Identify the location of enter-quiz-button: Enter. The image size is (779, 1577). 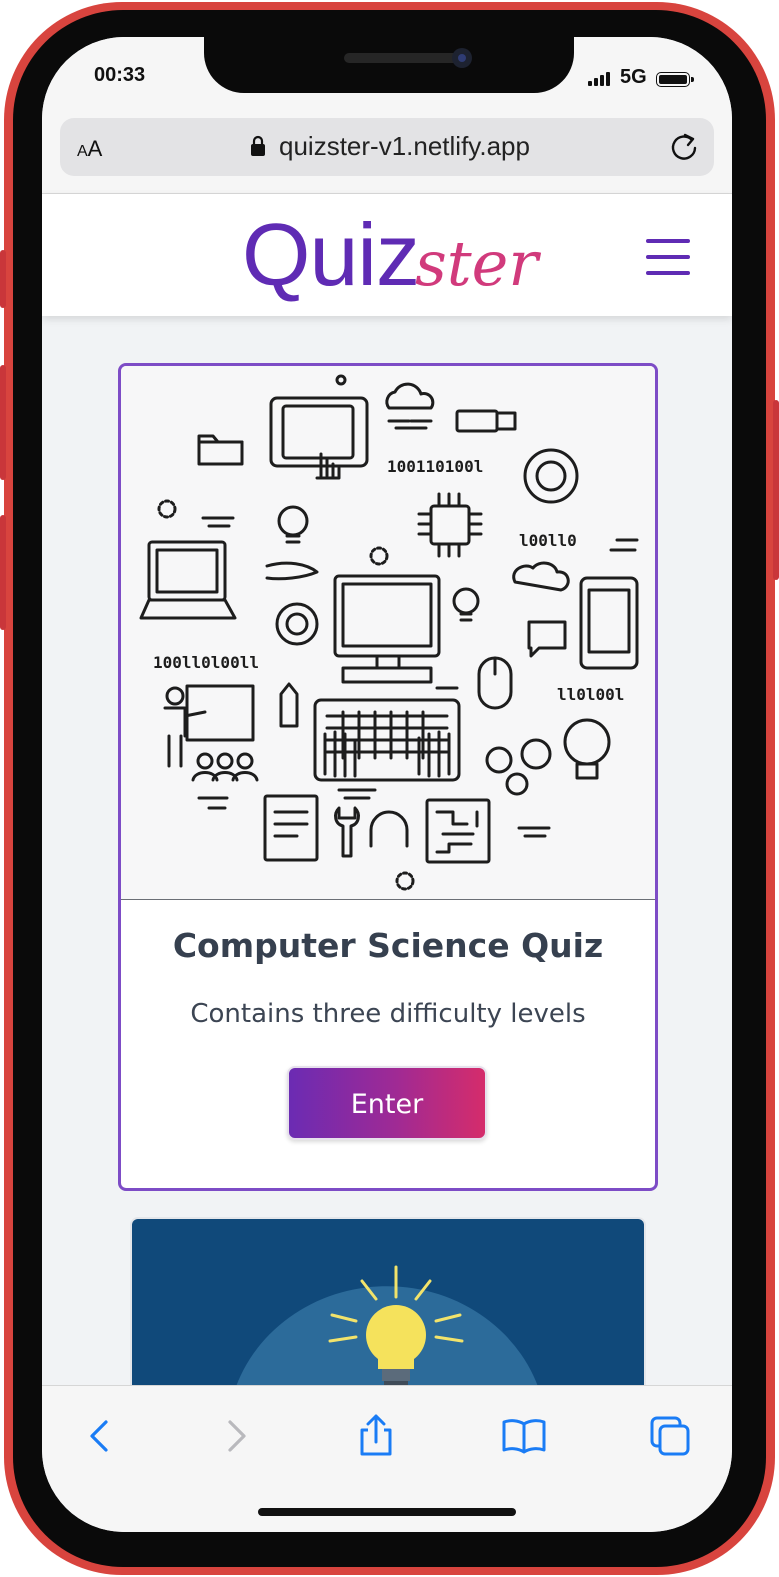
(387, 1103).